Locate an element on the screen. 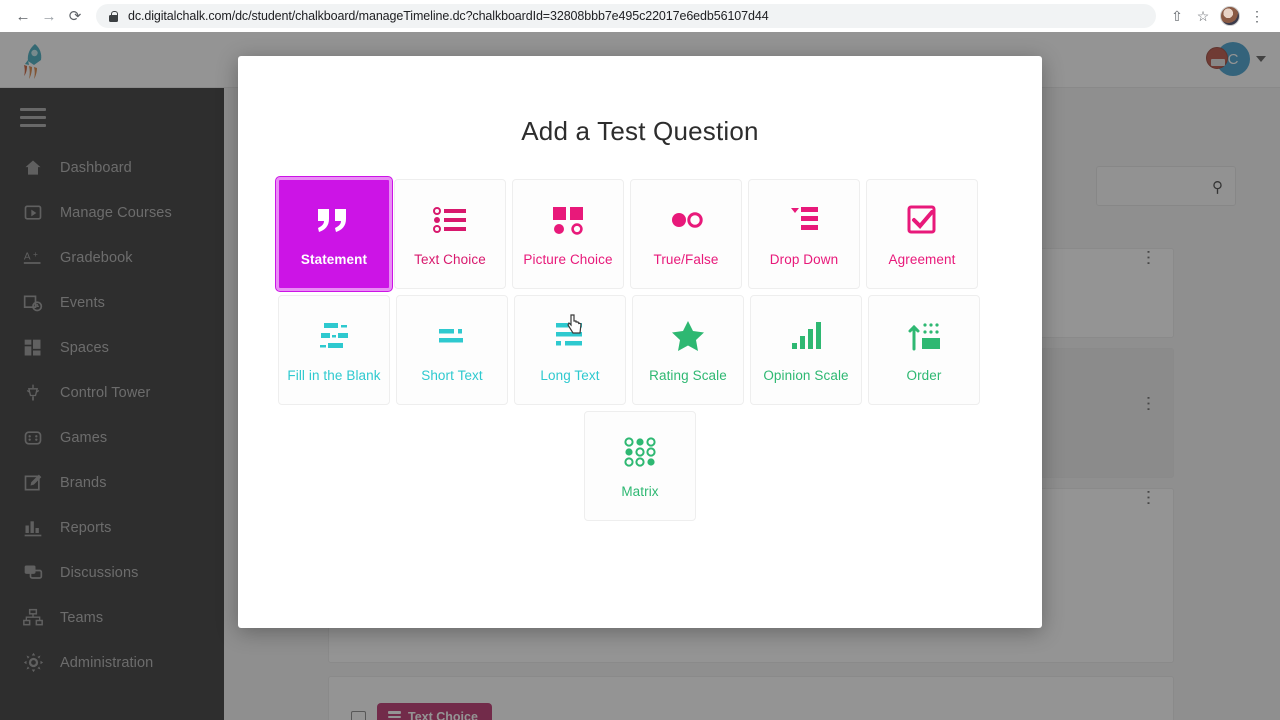  bar-levels-icon is located at coordinates (806, 336).